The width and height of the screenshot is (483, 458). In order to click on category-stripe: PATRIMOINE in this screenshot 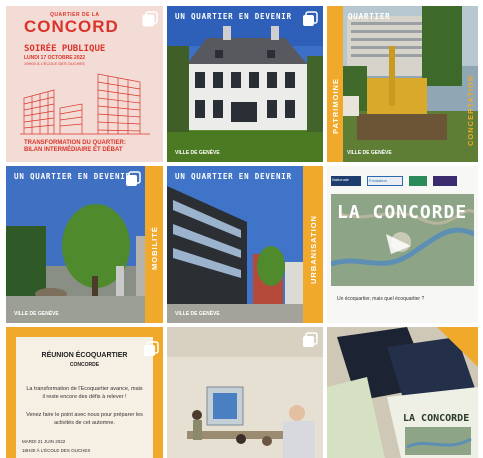, I will do `click(335, 84)`.